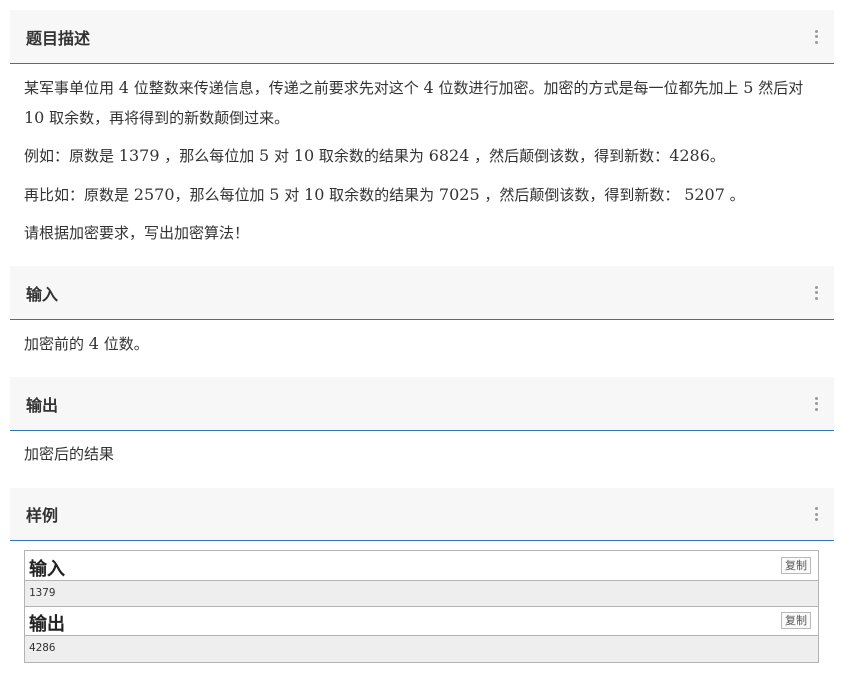  Describe the element at coordinates (796, 620) in the screenshot. I see `copy-output-button: 复制` at that location.